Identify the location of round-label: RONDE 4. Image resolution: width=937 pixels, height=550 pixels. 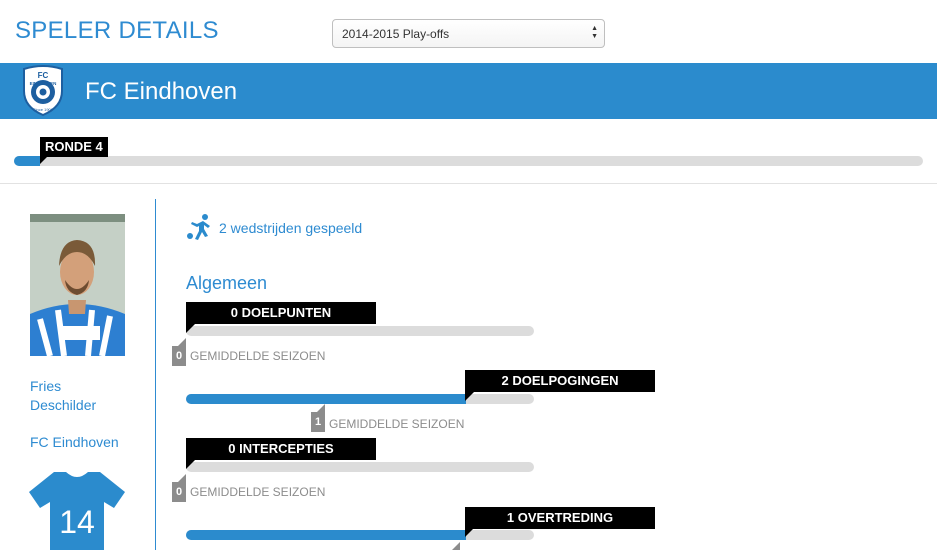
(74, 147).